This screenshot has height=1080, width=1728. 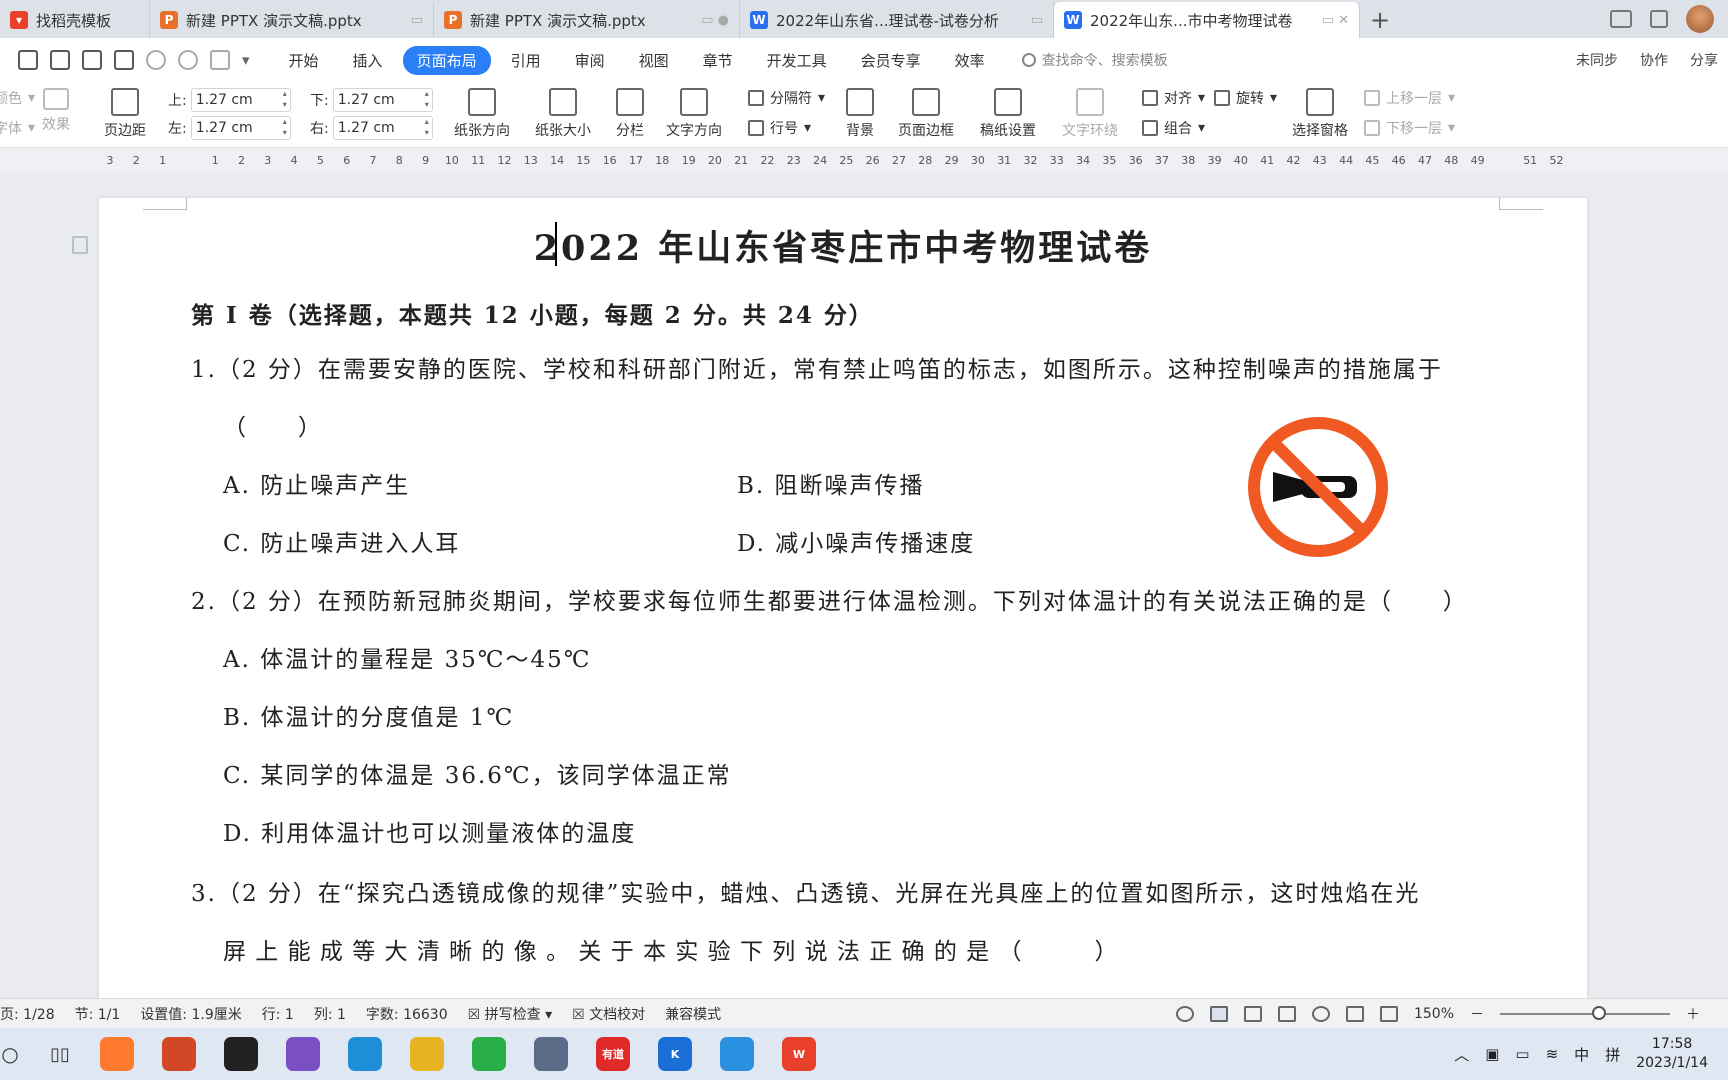 I want to click on page-indicator: 页: 1/28, so click(x=27, y=1014).